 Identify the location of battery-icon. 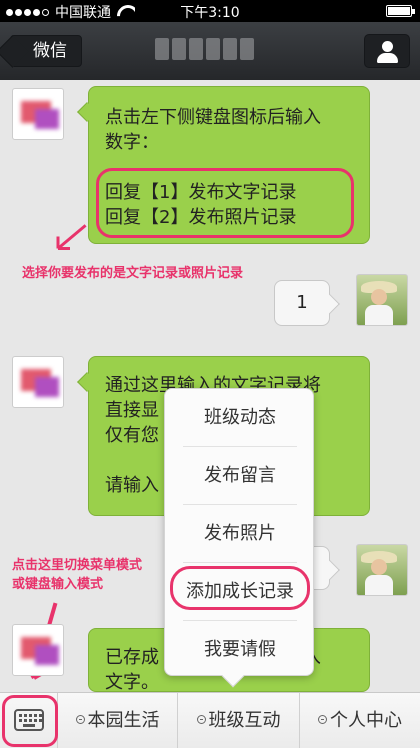
(400, 11).